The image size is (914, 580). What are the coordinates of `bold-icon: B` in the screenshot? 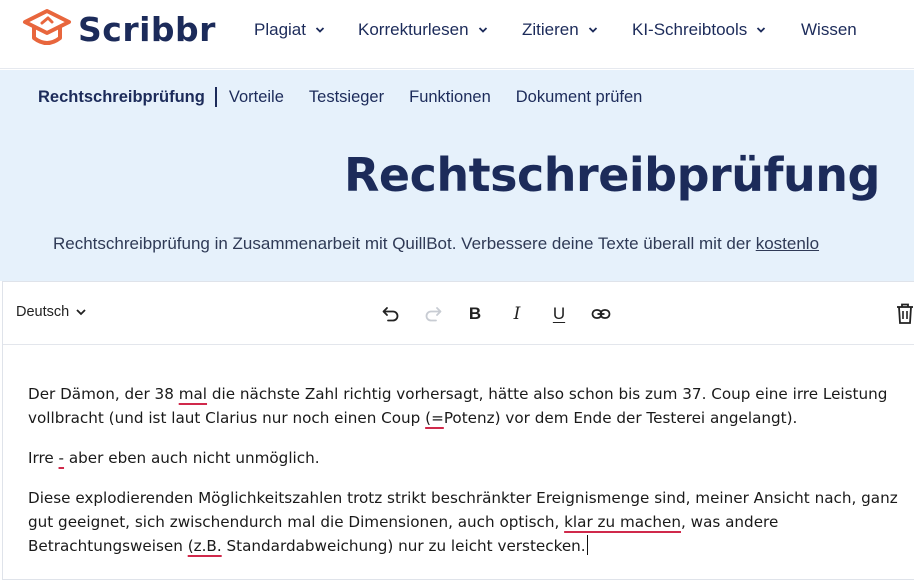 It's located at (475, 313).